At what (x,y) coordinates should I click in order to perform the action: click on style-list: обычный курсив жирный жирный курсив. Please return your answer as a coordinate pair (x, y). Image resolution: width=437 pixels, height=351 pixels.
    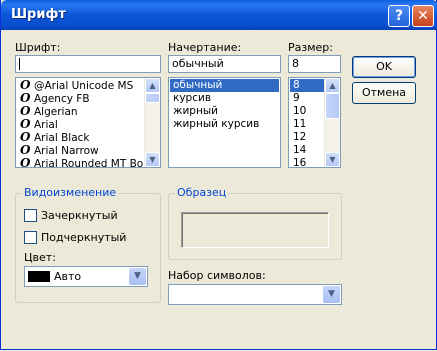
    Looking at the image, I should click on (224, 122).